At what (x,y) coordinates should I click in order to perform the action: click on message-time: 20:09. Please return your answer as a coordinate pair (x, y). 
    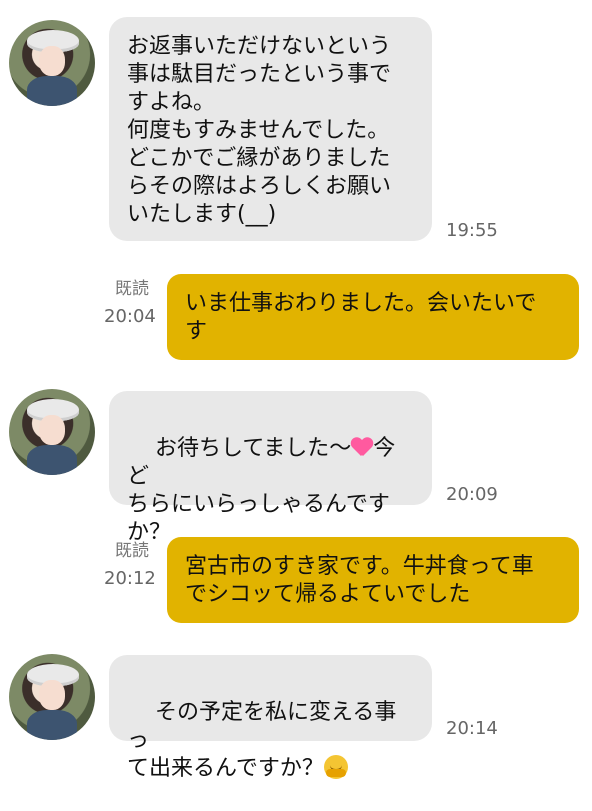
    Looking at the image, I should click on (472, 494).